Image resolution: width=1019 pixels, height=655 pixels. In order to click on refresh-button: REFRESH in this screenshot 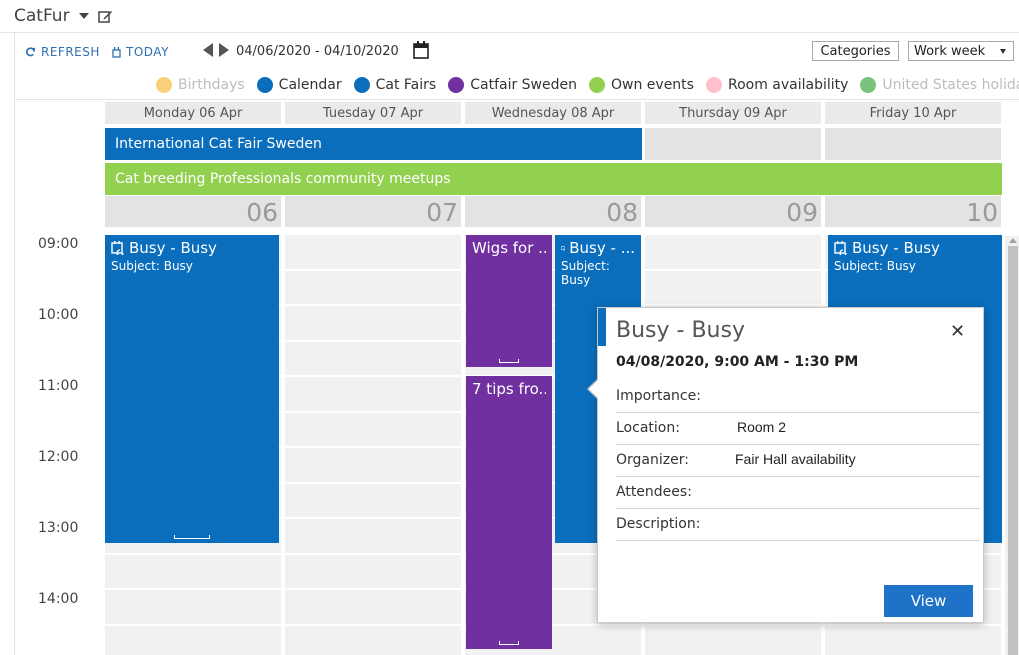, I will do `click(62, 52)`.